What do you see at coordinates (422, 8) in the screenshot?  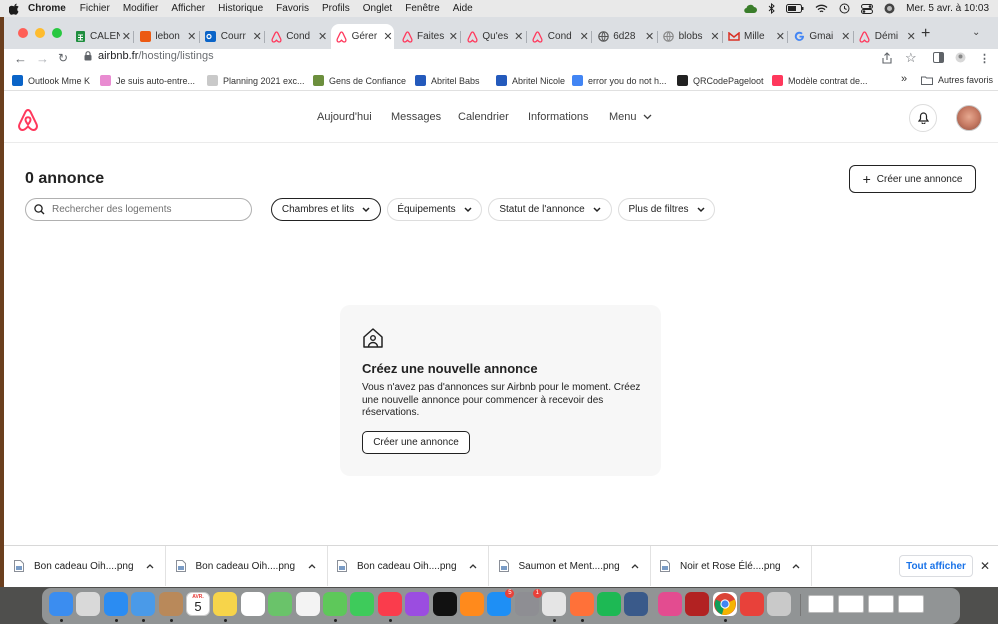 I see `menu-fenetre: Fenêtre` at bounding box center [422, 8].